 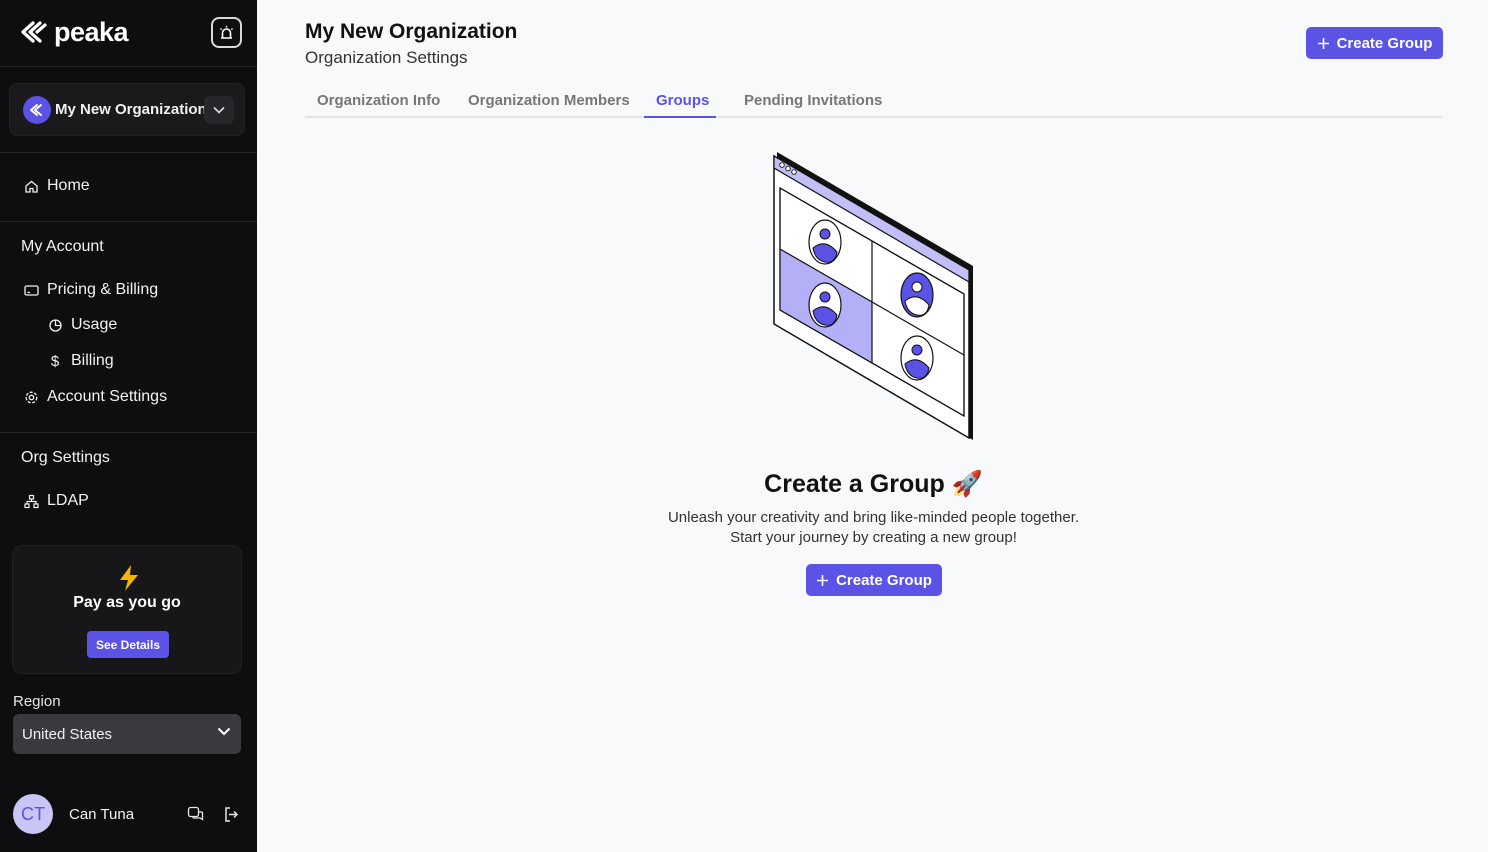 I want to click on brand-logo: peaka, so click(x=74, y=31).